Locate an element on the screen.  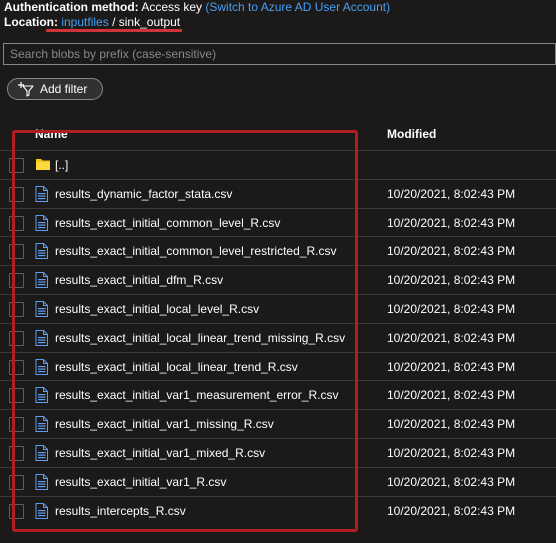
blob-name-link: results_dynamic_factor_stata.csv is located at coordinates (143, 194).